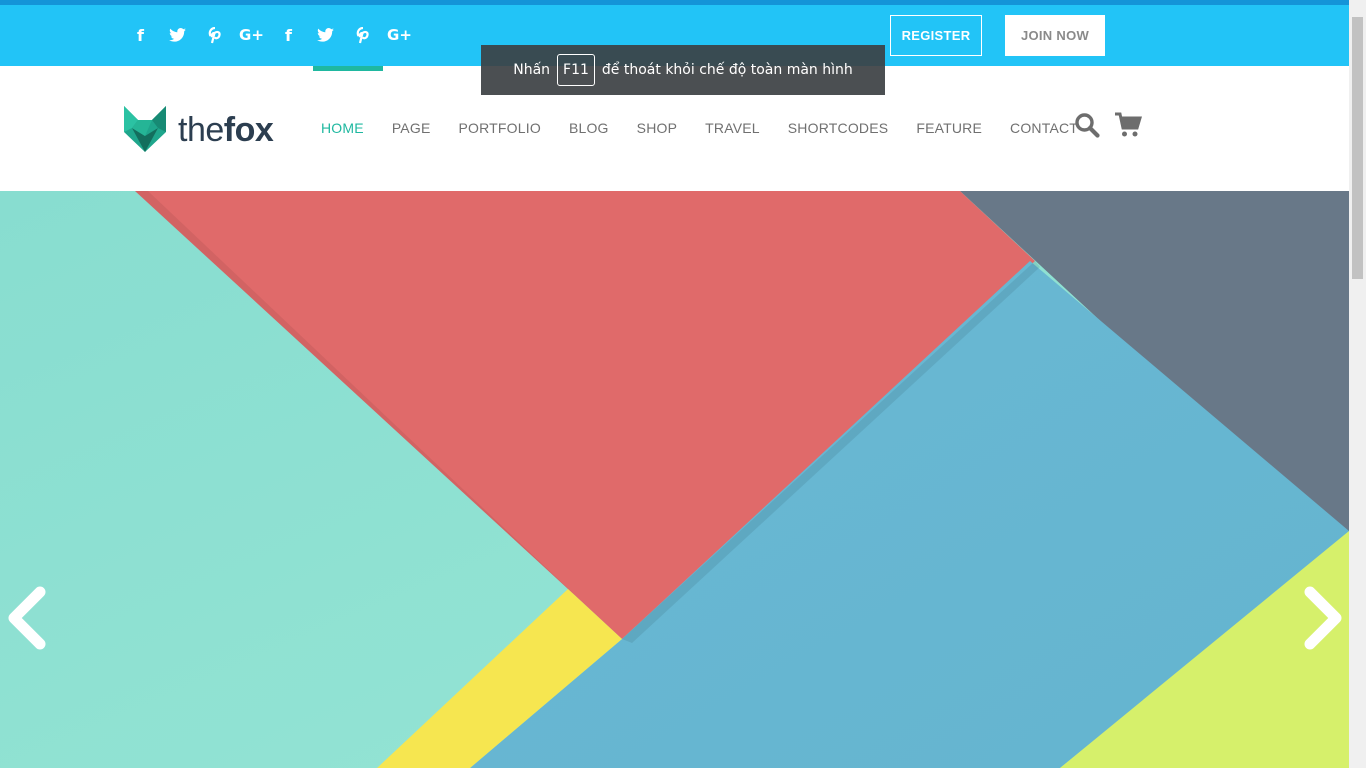  Describe the element at coordinates (949, 128) in the screenshot. I see `nav-item-feature: FEATURE` at that location.